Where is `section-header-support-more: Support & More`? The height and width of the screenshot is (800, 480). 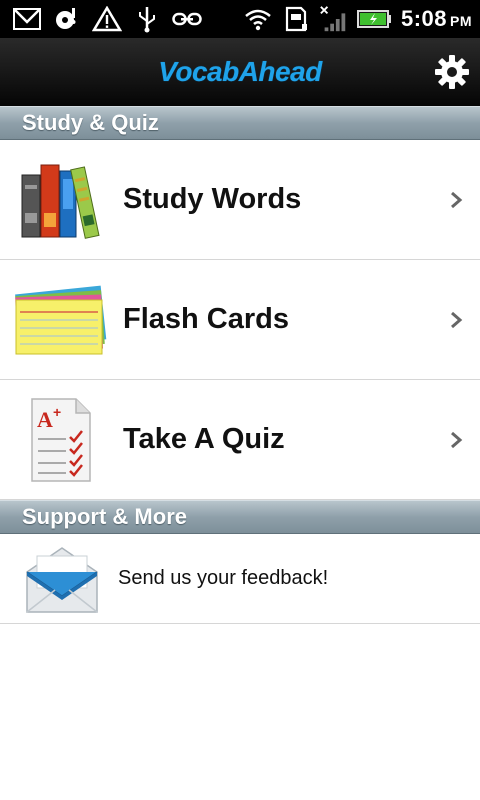 section-header-support-more: Support & More is located at coordinates (240, 517).